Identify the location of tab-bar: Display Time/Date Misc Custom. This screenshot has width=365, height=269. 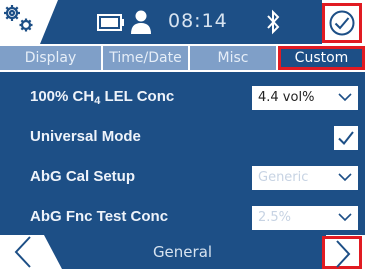
(182, 59).